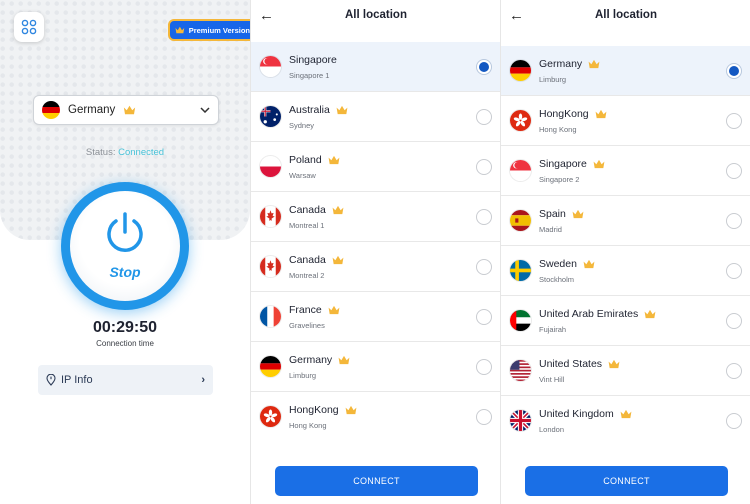  Describe the element at coordinates (520, 170) in the screenshot. I see `sg-flag-icon` at that location.